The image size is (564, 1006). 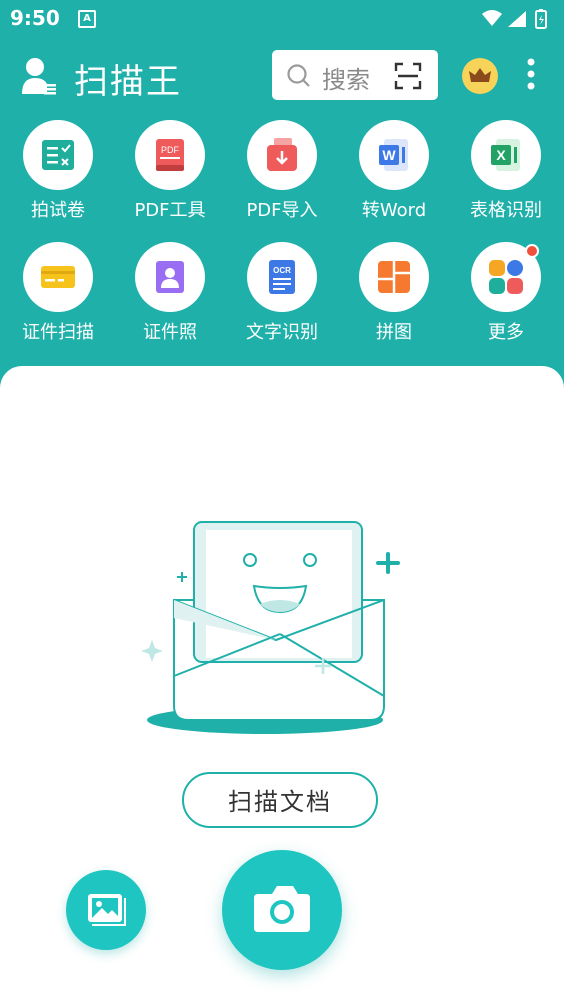 I want to click on tool-label: PDF工具, so click(x=170, y=210).